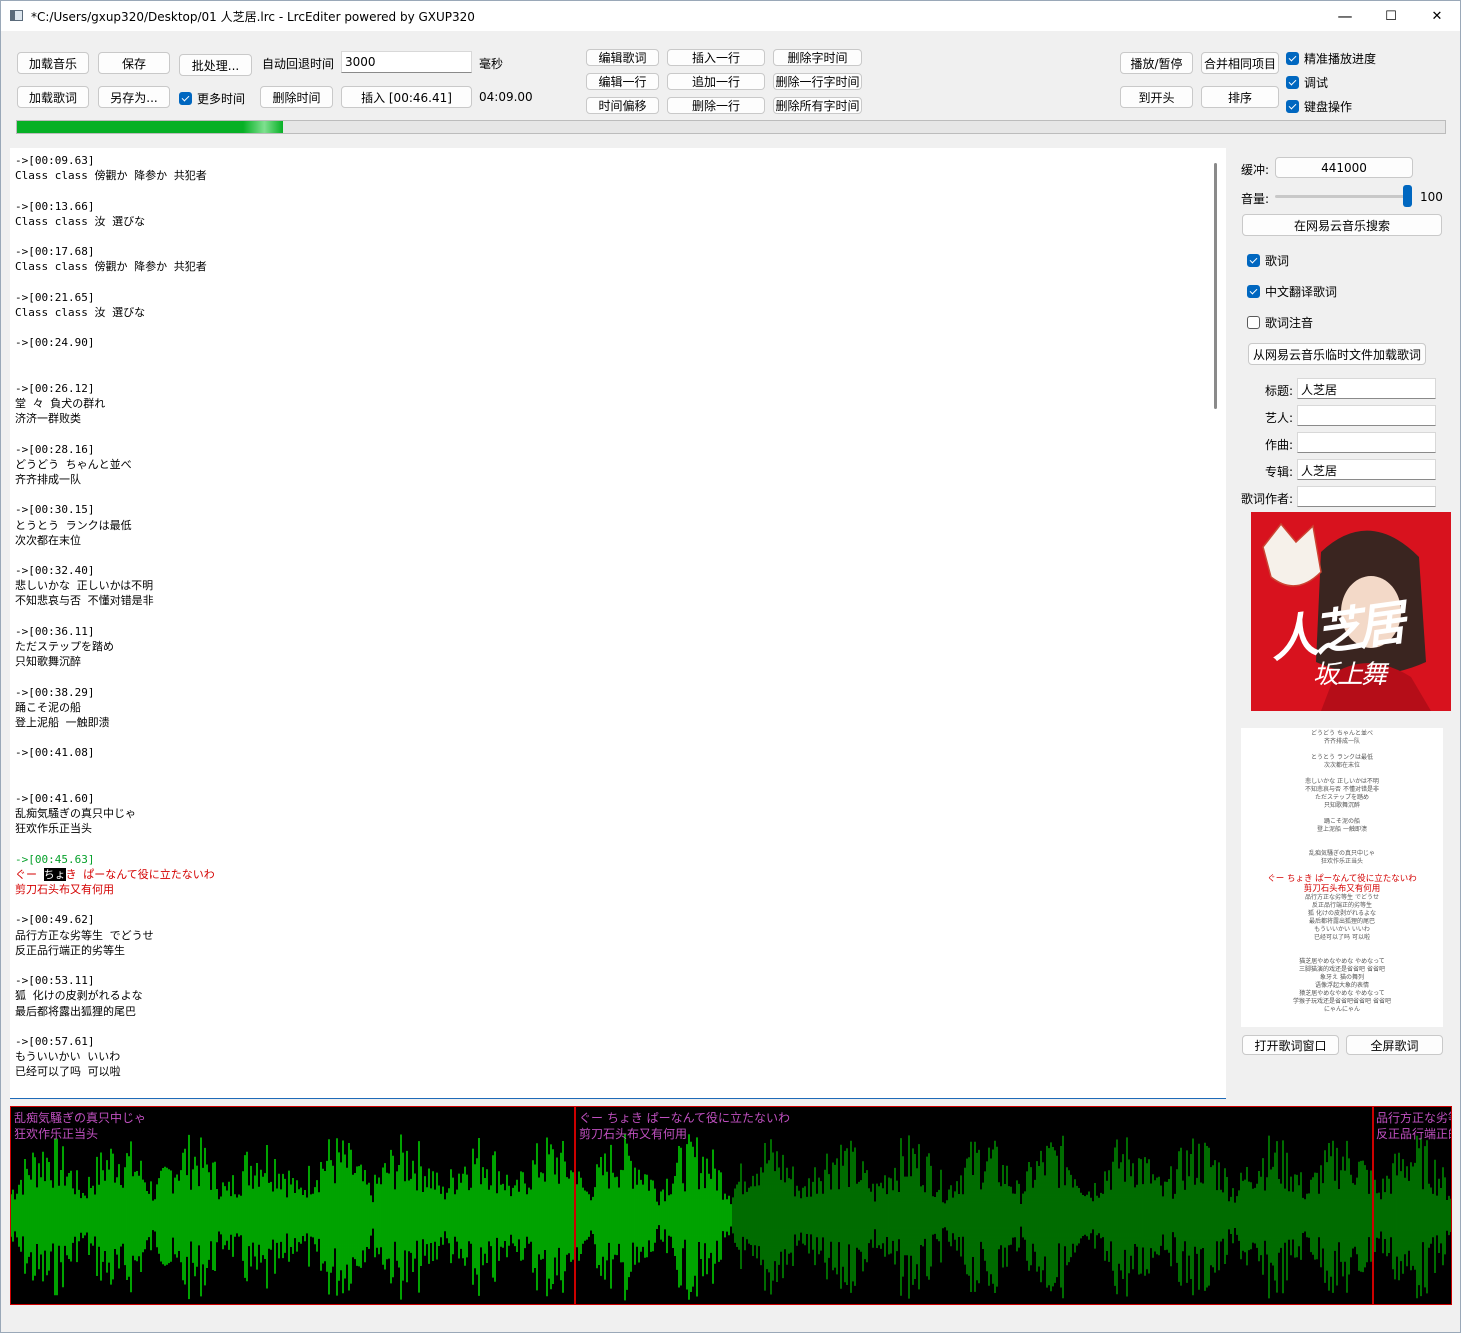  Describe the element at coordinates (115, 388) in the screenshot. I see `lyric-timestamp: ->[00:26.12]` at that location.